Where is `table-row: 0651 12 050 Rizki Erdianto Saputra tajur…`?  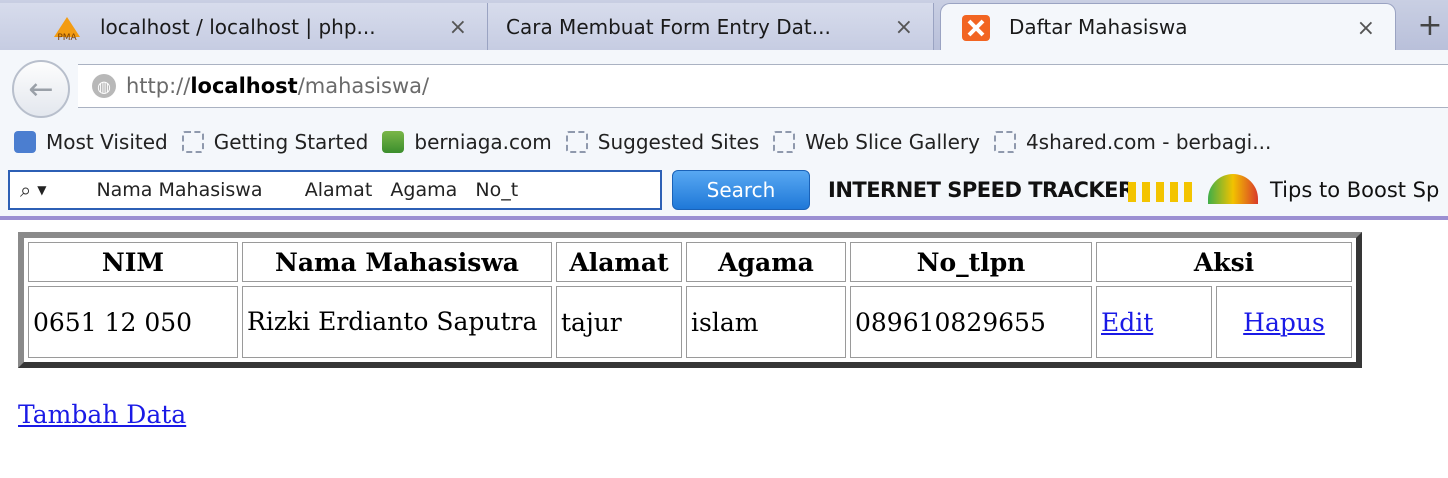
table-row: 0651 12 050 Rizki Erdianto Saputra tajur… is located at coordinates (690, 322).